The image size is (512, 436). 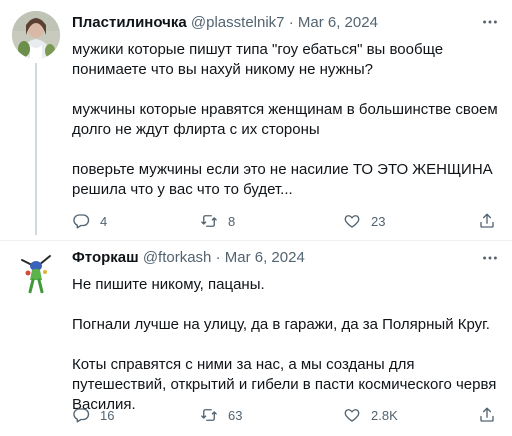 What do you see at coordinates (221, 415) in the screenshot?
I see `repost-button: 63` at bounding box center [221, 415].